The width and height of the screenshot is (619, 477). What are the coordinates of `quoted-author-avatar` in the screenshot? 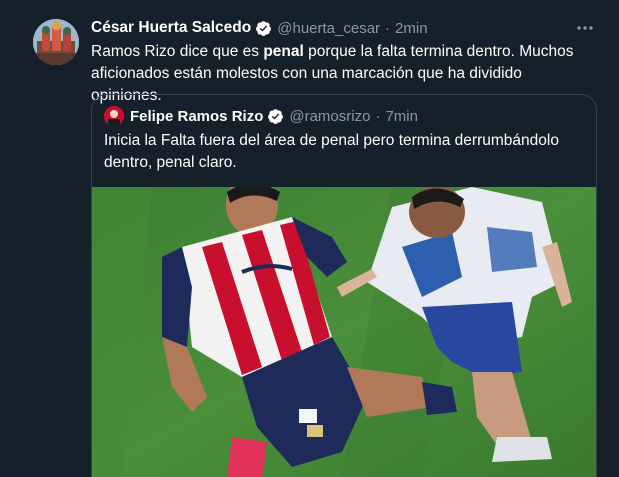 It's located at (114, 116).